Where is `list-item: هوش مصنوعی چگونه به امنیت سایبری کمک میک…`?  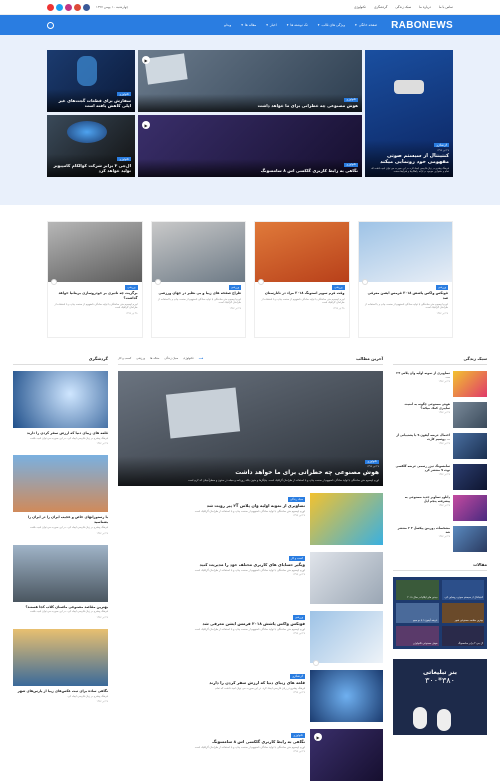 list-item: هوش مصنوعی چگونه به امنیت سایبری کمک میک… is located at coordinates (440, 415).